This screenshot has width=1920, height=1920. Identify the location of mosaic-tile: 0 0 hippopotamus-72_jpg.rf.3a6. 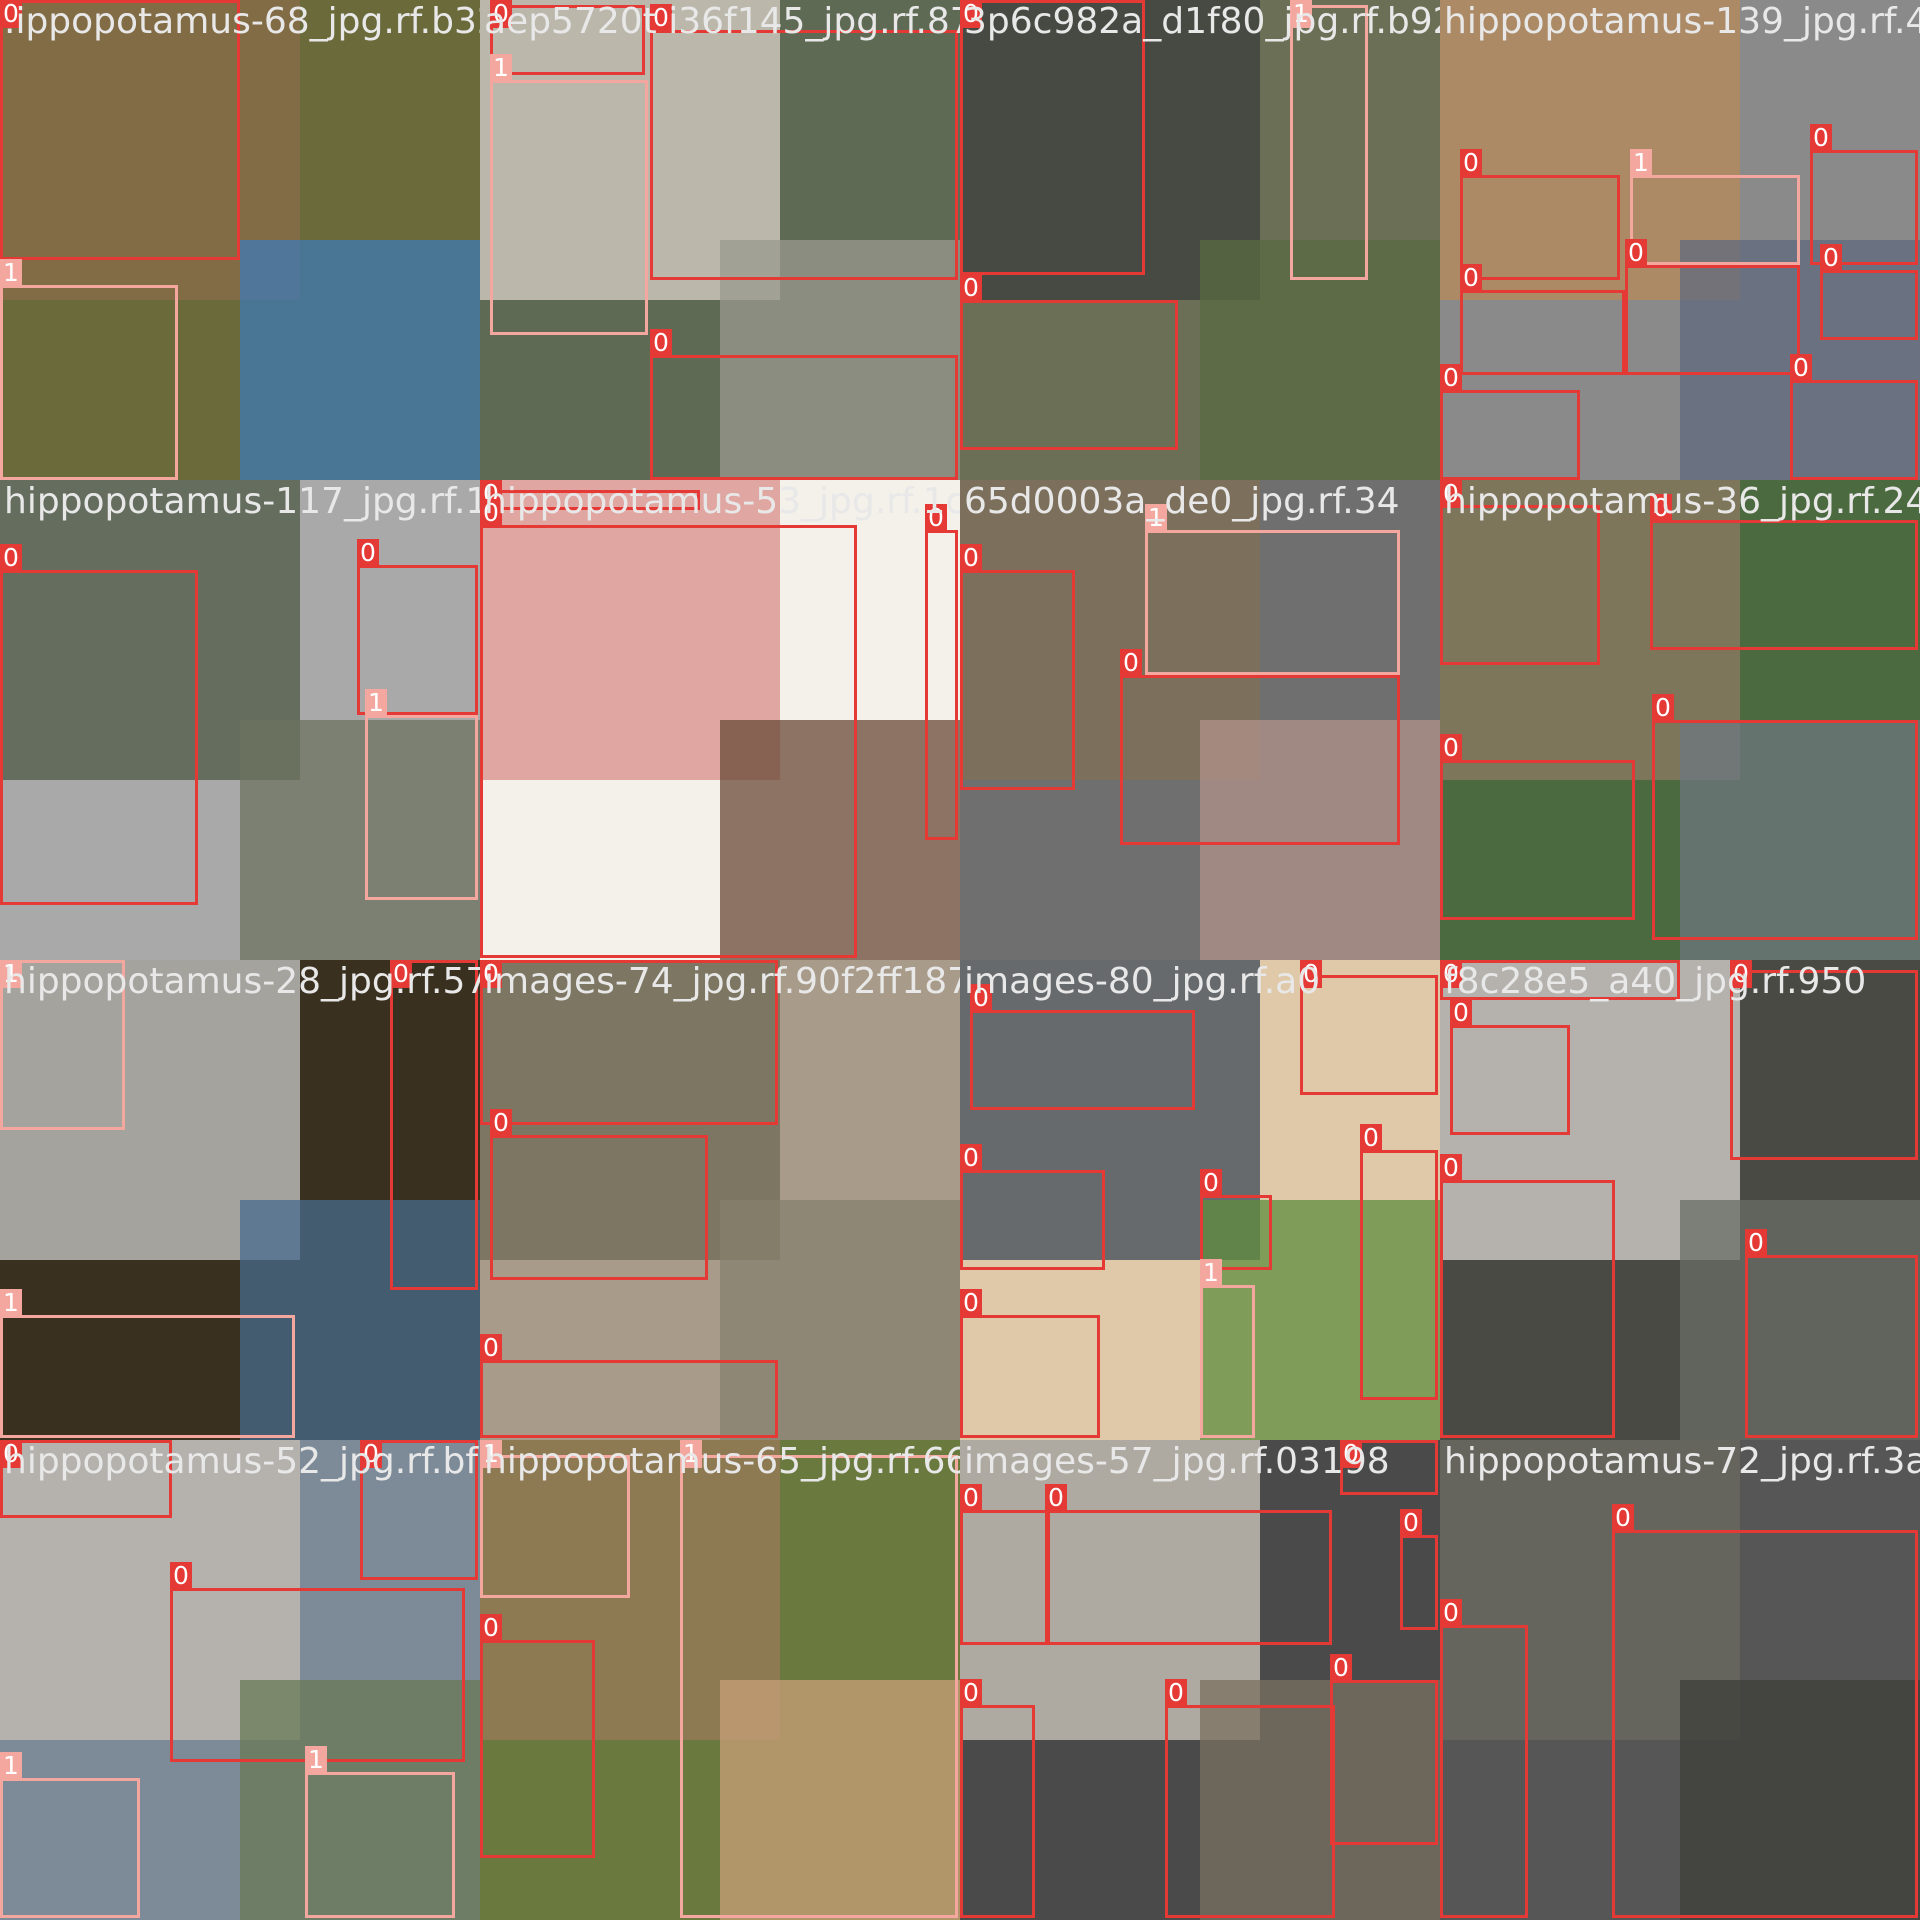
(1680, 1680).